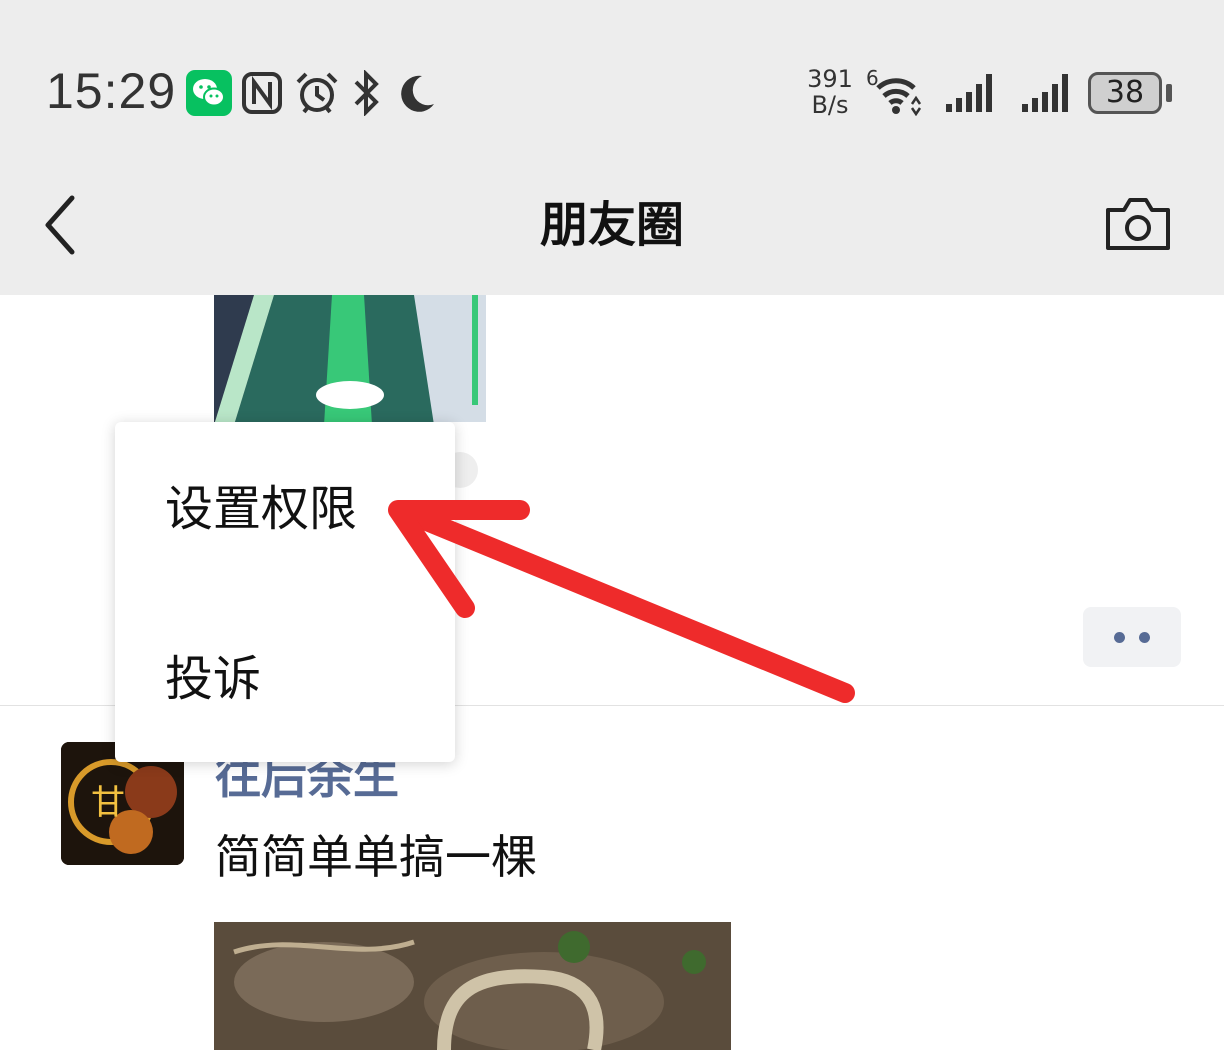 This screenshot has height=1050, width=1224. Describe the element at coordinates (262, 93) in the screenshot. I see `nfc-icon` at that location.